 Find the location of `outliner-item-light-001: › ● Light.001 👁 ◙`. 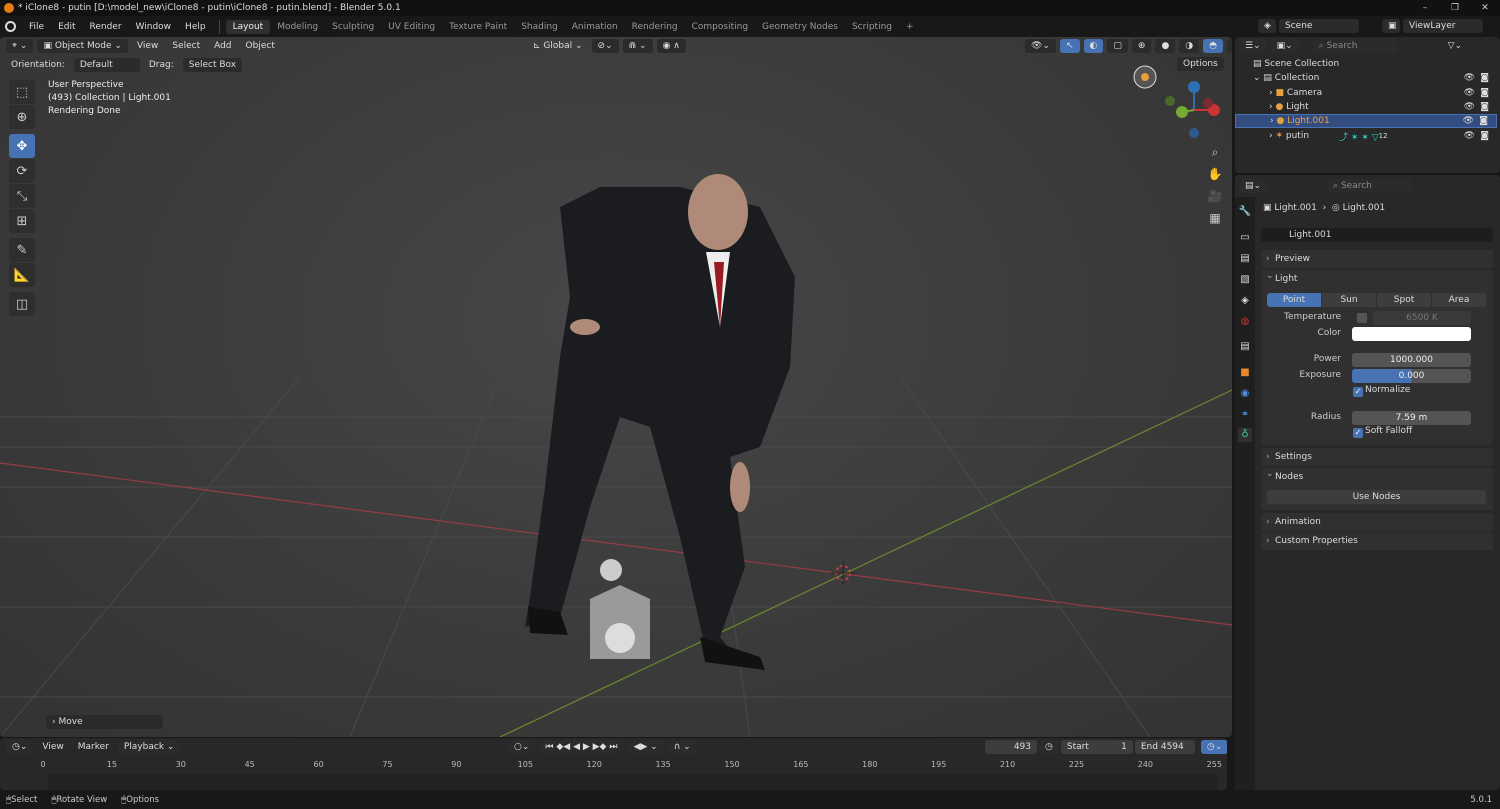

outliner-item-light-001: › ● Light.001 👁 ◙ is located at coordinates (1366, 121).